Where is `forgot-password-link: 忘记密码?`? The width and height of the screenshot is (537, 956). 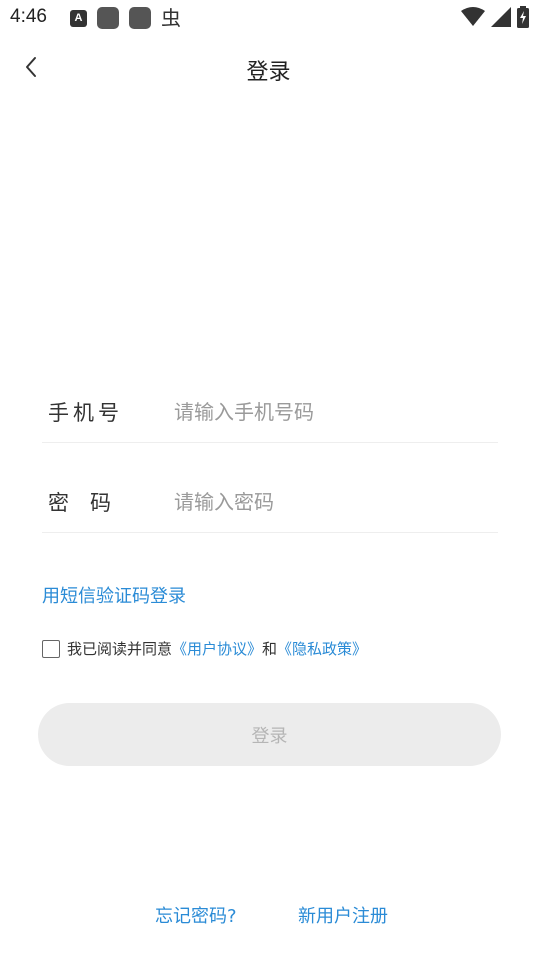 forgot-password-link: 忘记密码? is located at coordinates (196, 915).